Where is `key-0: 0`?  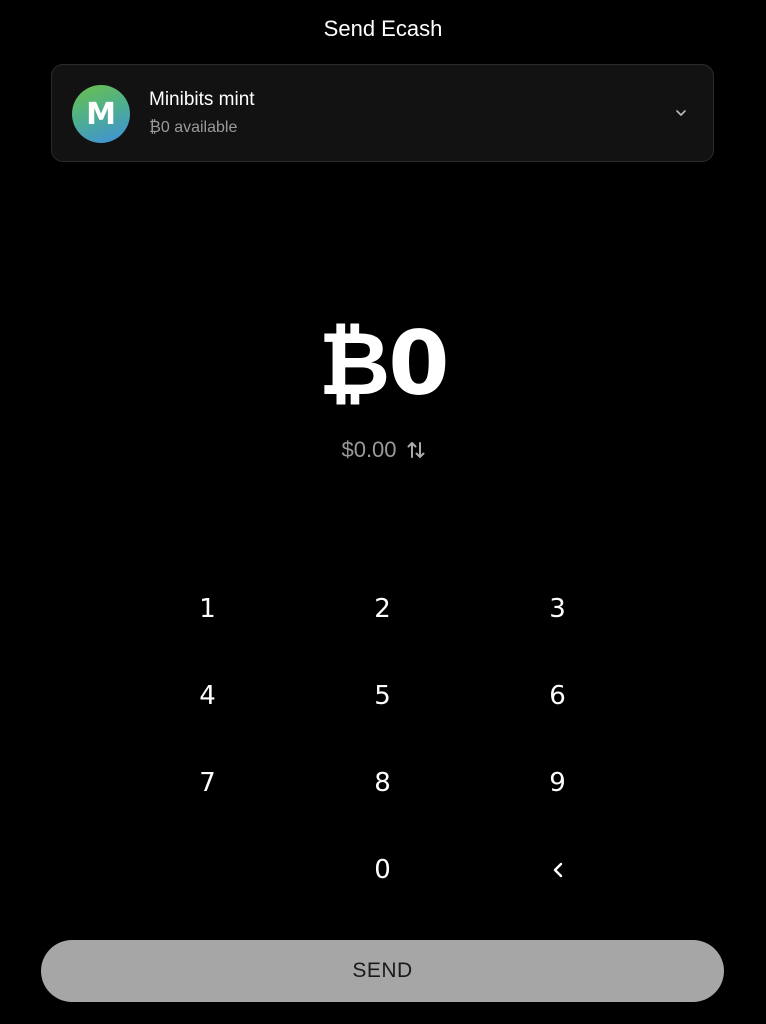
key-0: 0 is located at coordinates (382, 869).